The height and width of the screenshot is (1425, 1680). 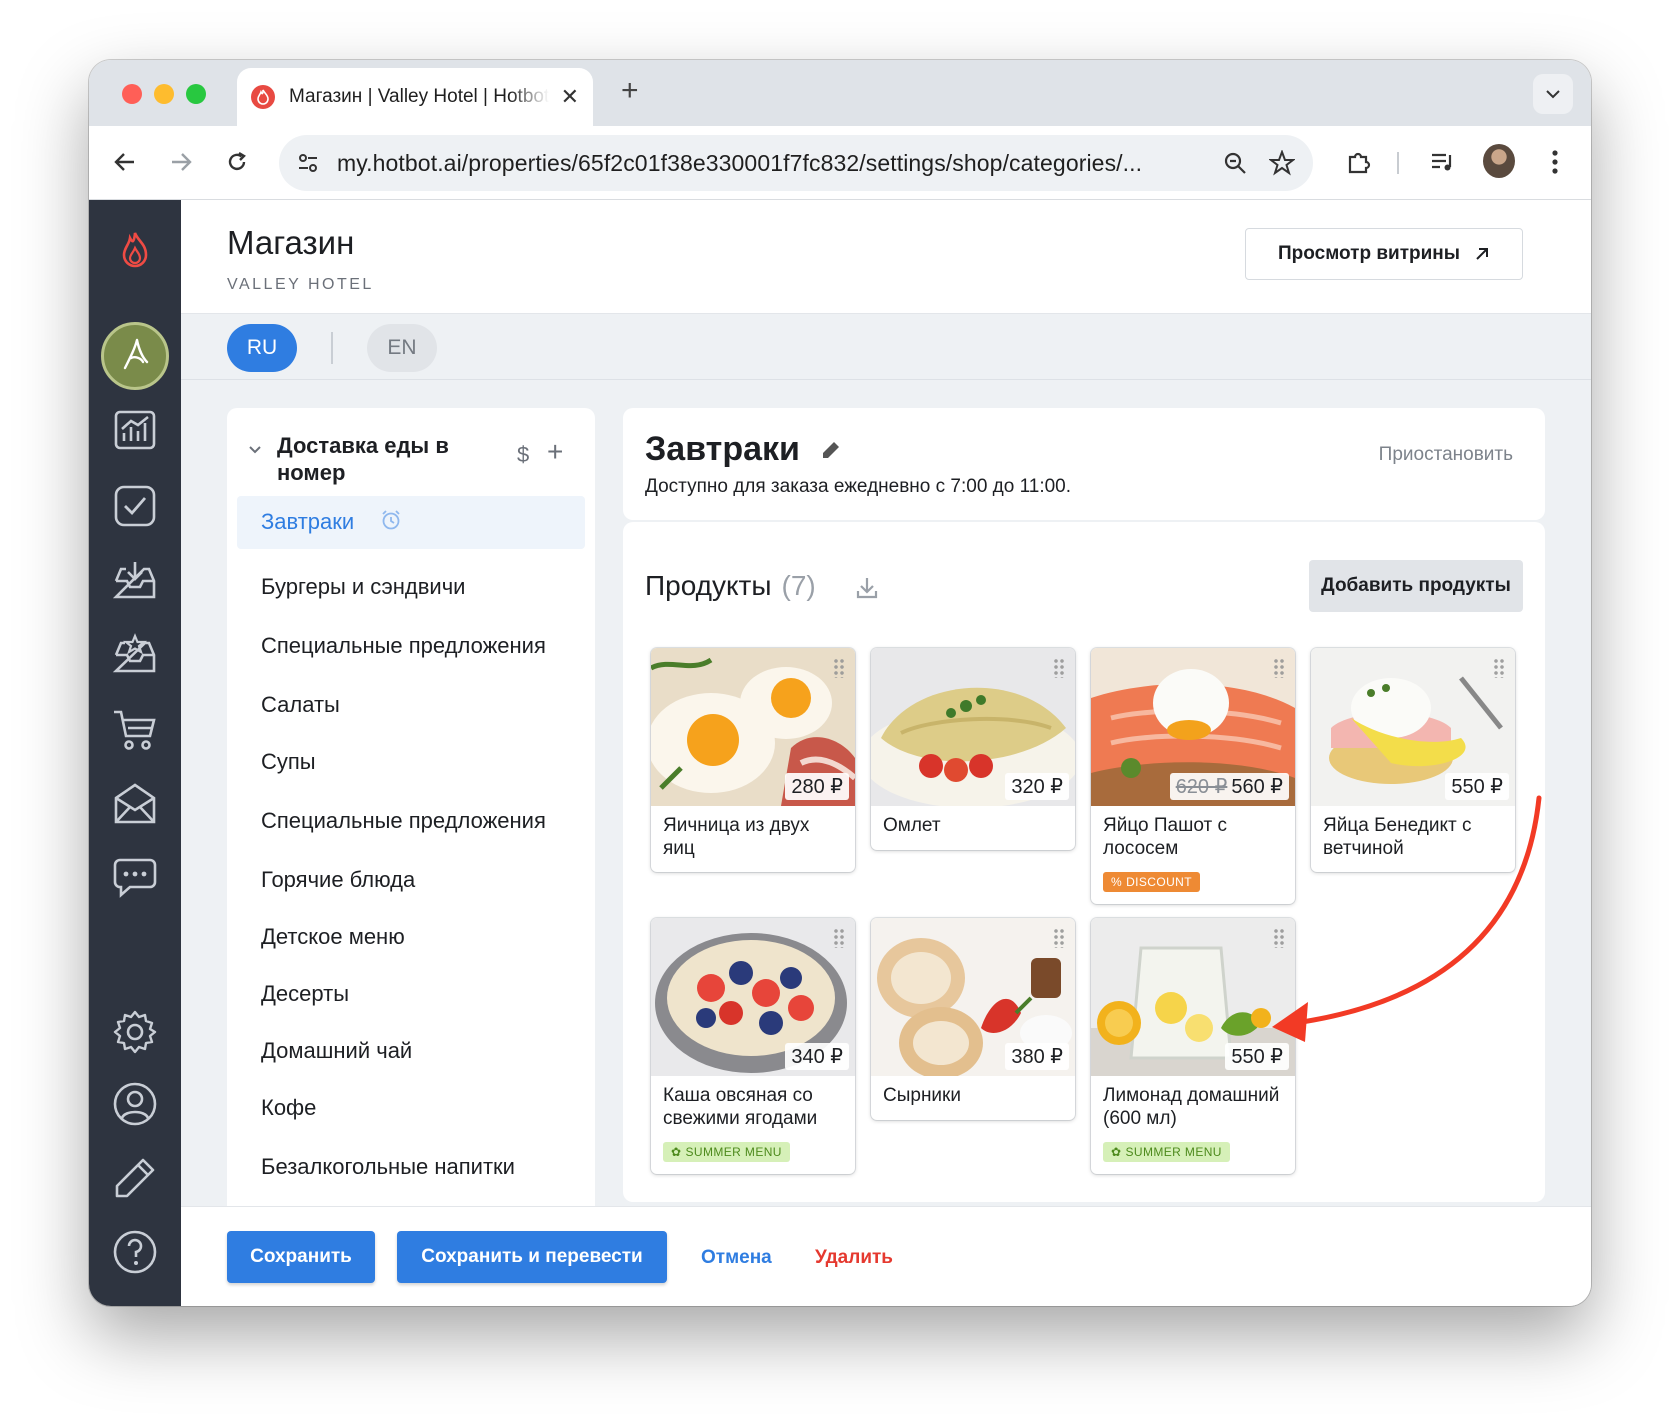 I want to click on products-count: (7), so click(x=798, y=585).